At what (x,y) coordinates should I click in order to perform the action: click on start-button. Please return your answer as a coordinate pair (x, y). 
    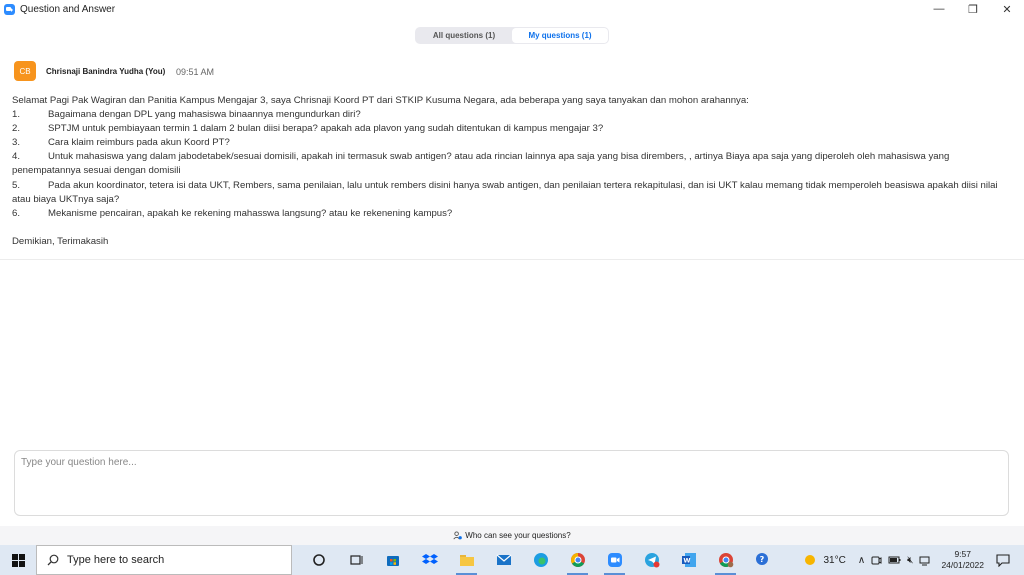
    Looking at the image, I should click on (18, 560).